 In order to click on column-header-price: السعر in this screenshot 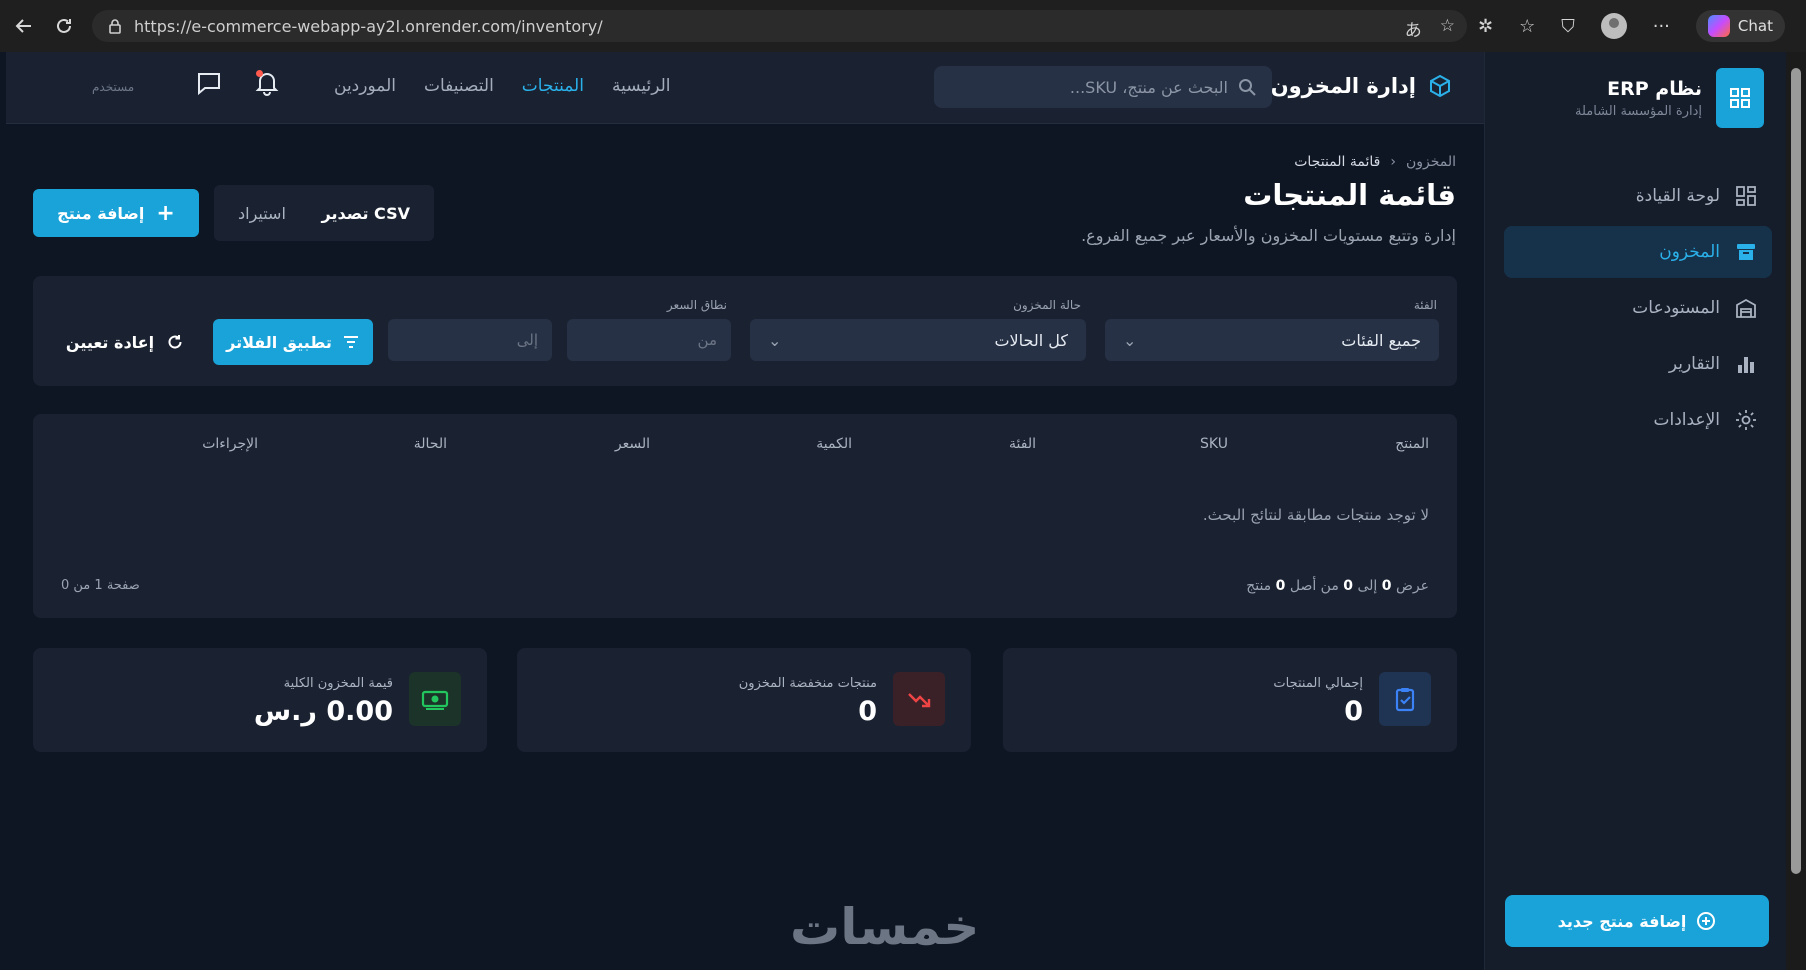, I will do `click(632, 444)`.